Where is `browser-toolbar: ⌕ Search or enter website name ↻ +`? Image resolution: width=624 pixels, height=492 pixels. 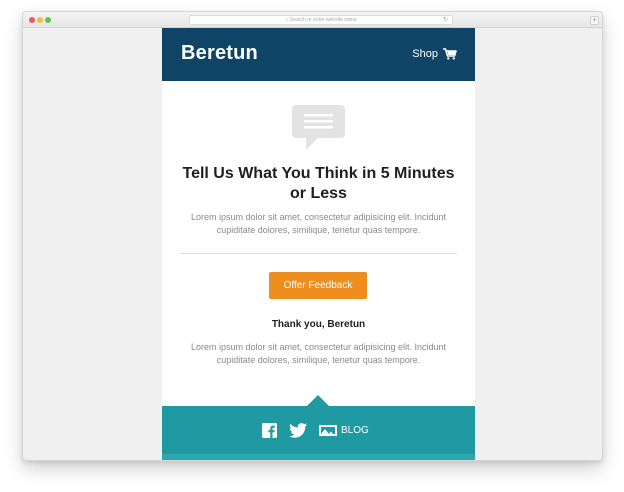
browser-toolbar: ⌕ Search or enter website name ↻ + is located at coordinates (312, 20).